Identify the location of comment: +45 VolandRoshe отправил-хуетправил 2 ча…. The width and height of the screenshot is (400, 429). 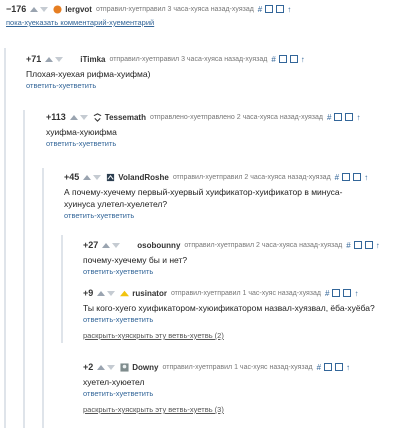
(232, 196).